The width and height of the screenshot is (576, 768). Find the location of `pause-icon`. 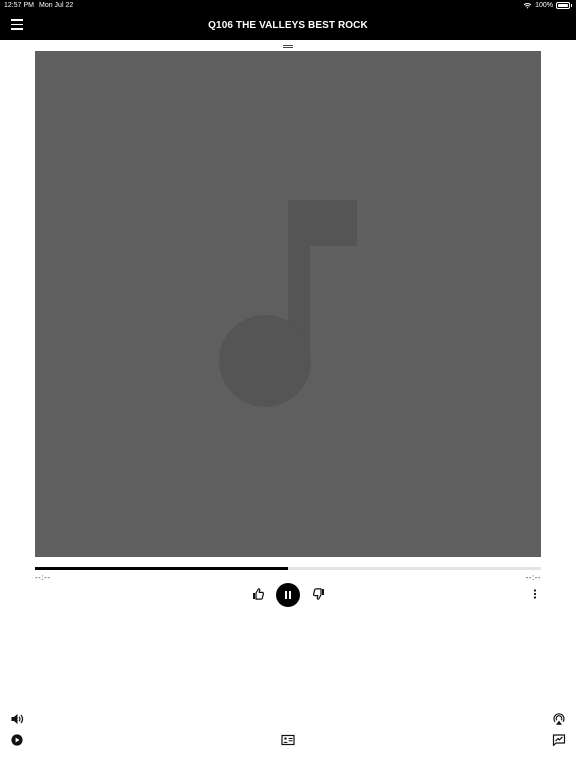

pause-icon is located at coordinates (286, 595).